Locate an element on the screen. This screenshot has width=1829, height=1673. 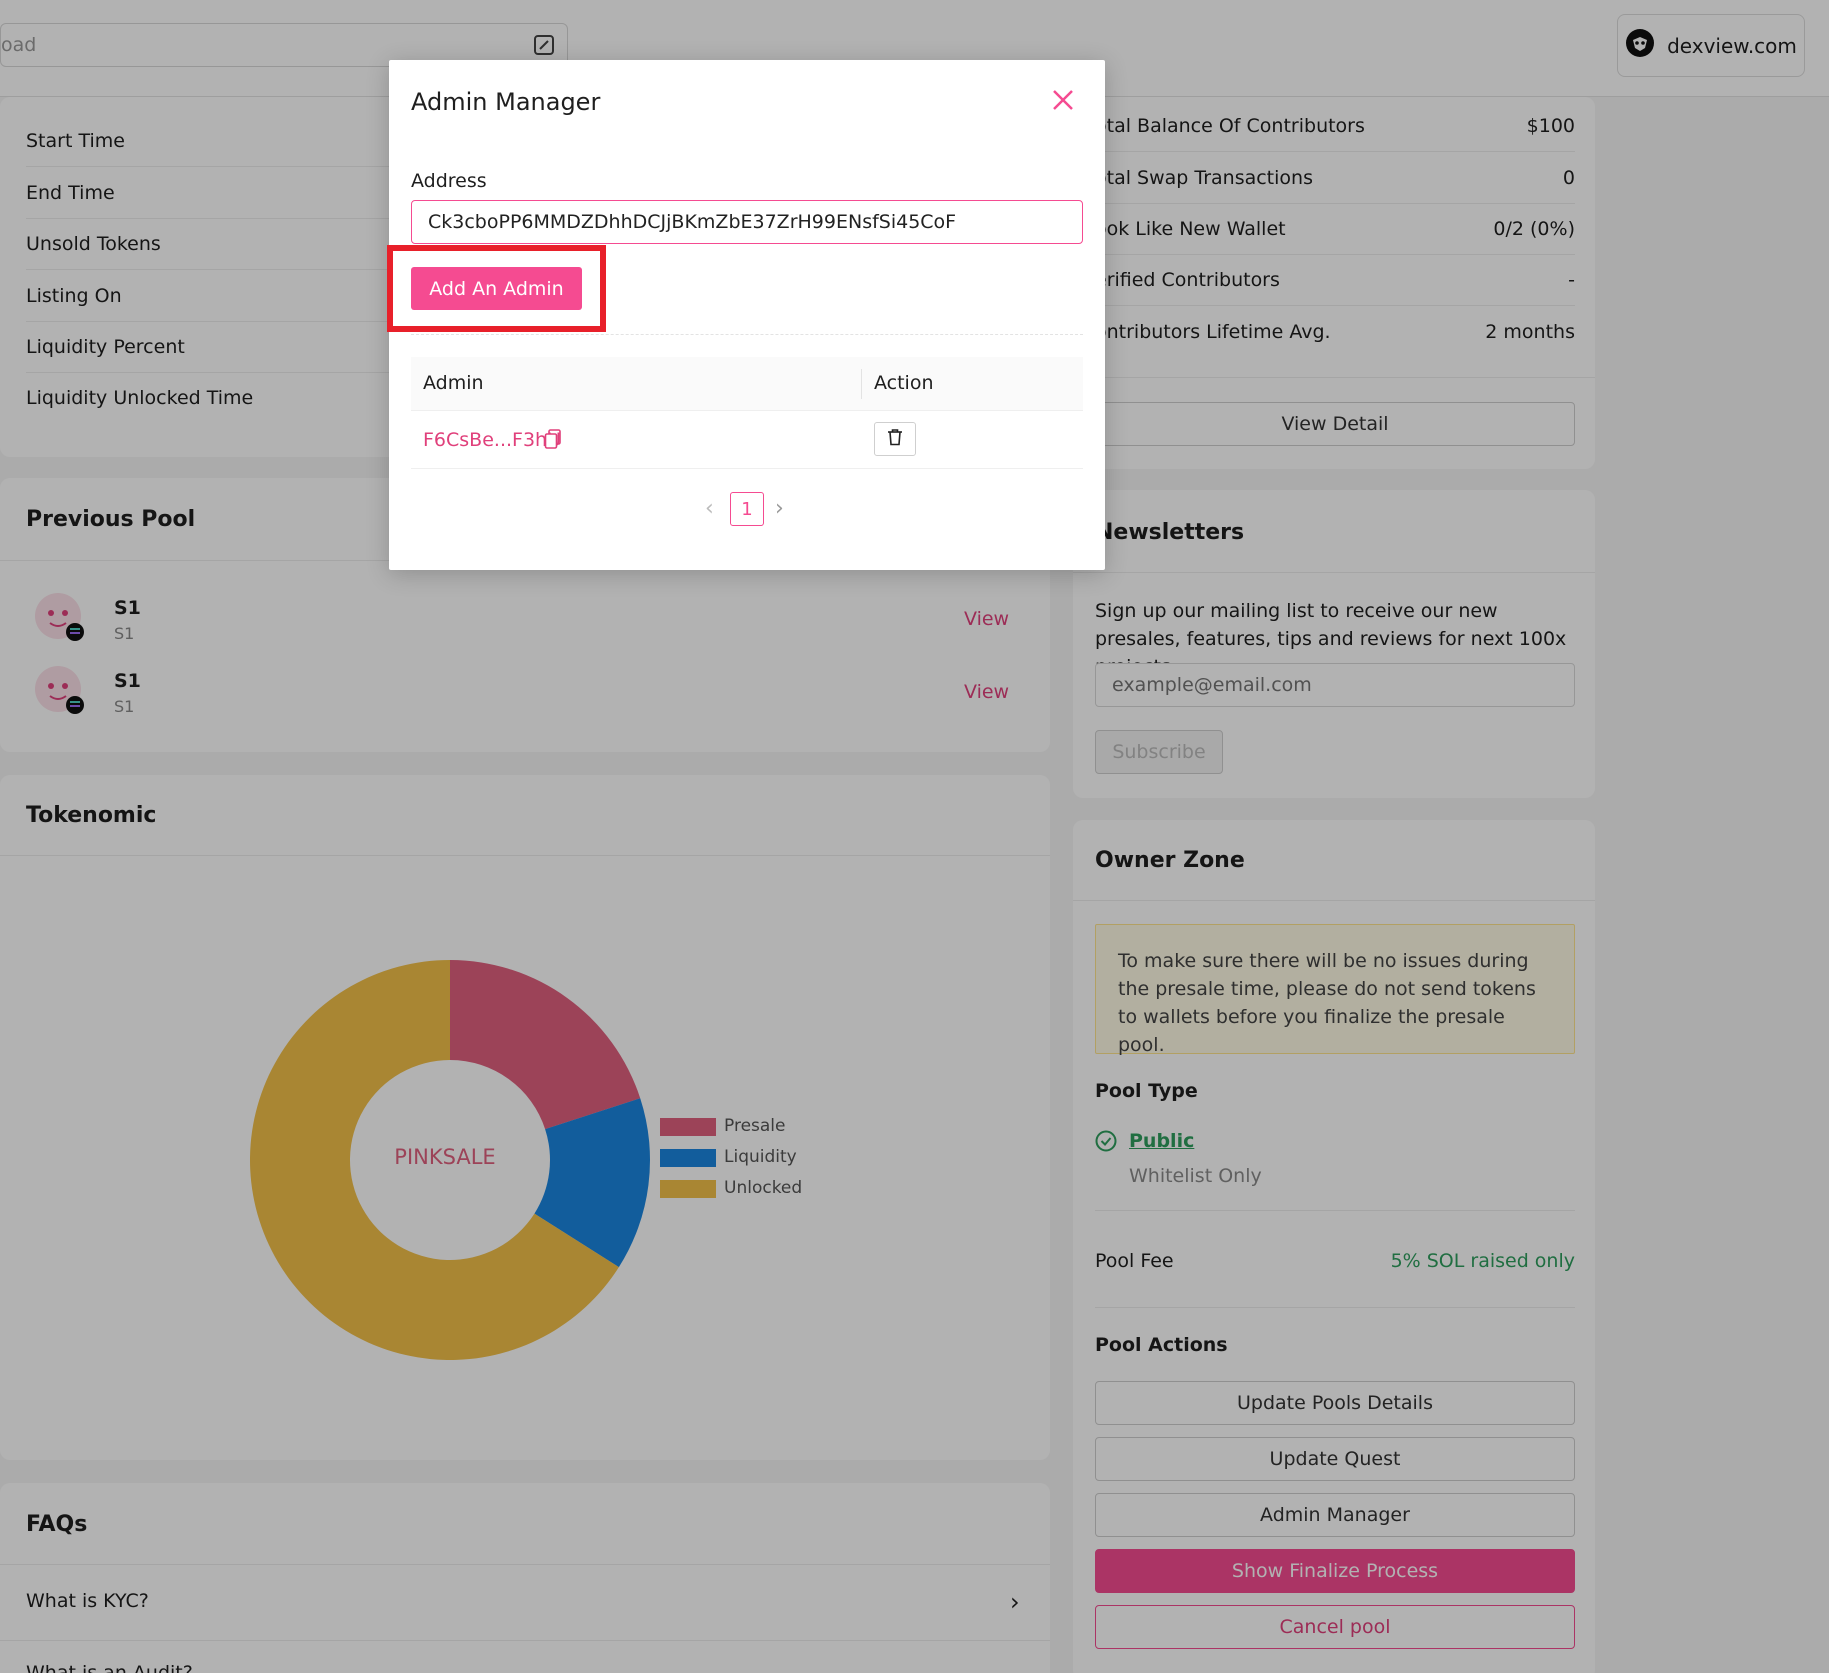
col-admin-header: Admin is located at coordinates (453, 383).